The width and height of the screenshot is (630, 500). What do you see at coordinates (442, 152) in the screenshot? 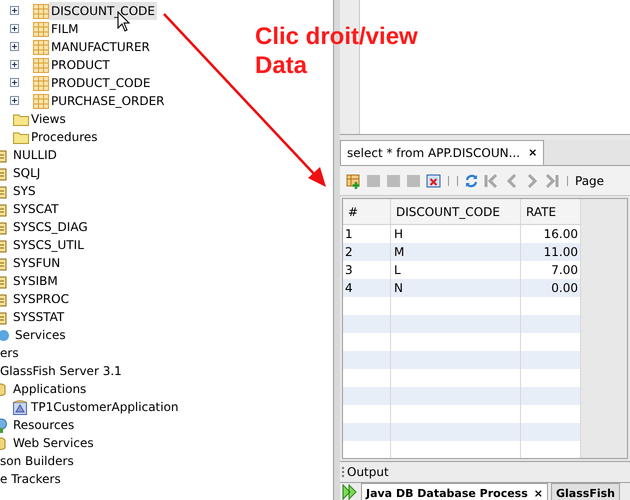
I see `editor-tab: select * from APP.DISCOUN... ×` at bounding box center [442, 152].